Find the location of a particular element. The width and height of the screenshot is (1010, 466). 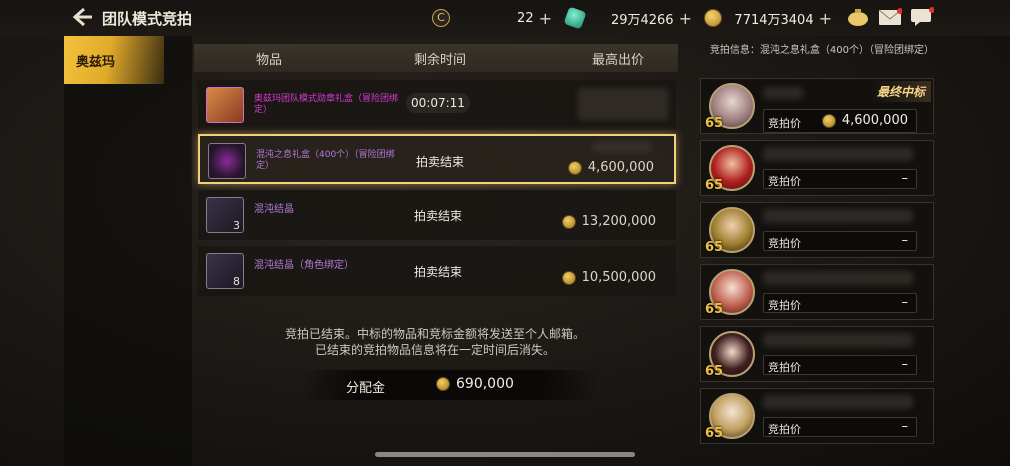

home-indicator is located at coordinates (505, 454).